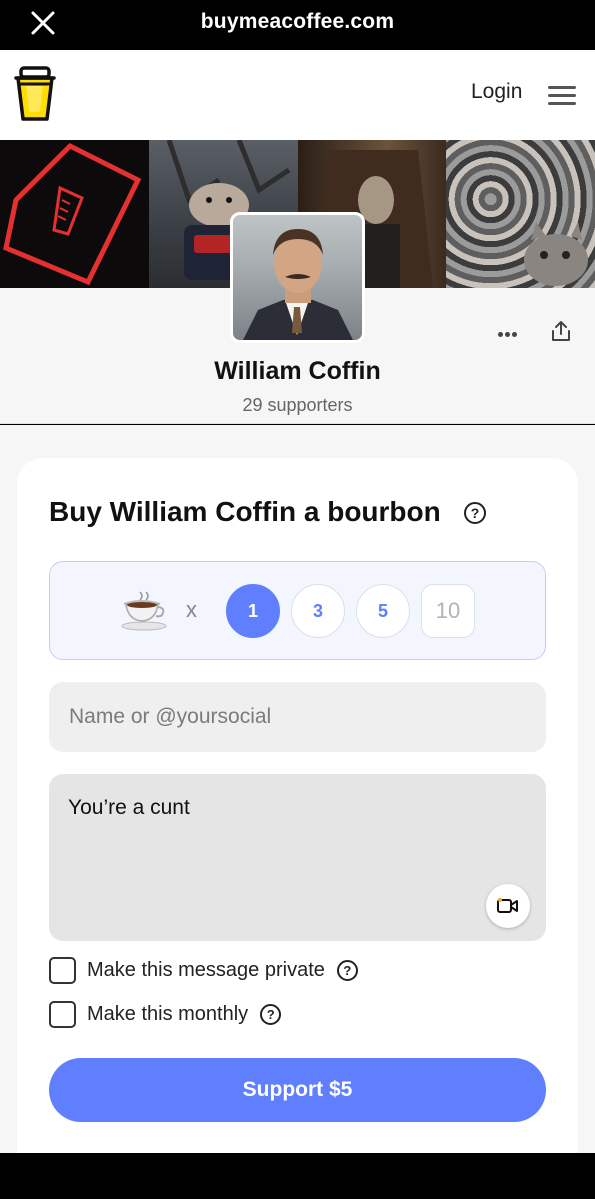 This screenshot has width=595, height=1199. What do you see at coordinates (62, 1014) in the screenshot?
I see `monthly-checkbox` at bounding box center [62, 1014].